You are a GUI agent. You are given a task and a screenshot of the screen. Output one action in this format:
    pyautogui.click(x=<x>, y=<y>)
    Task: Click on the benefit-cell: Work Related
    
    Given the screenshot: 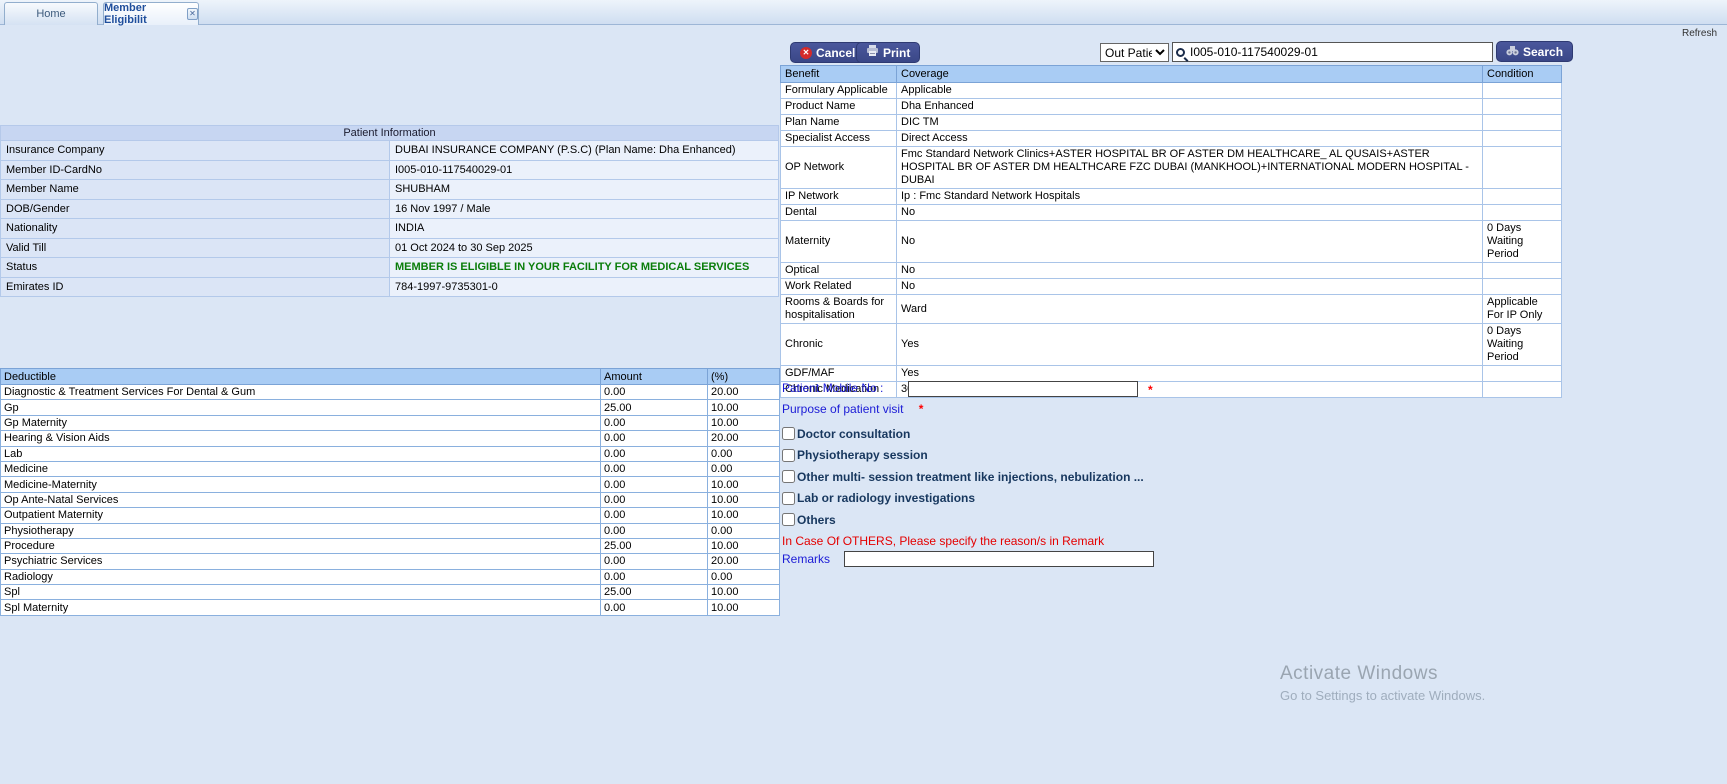 What is the action you would take?
    pyautogui.click(x=838, y=286)
    